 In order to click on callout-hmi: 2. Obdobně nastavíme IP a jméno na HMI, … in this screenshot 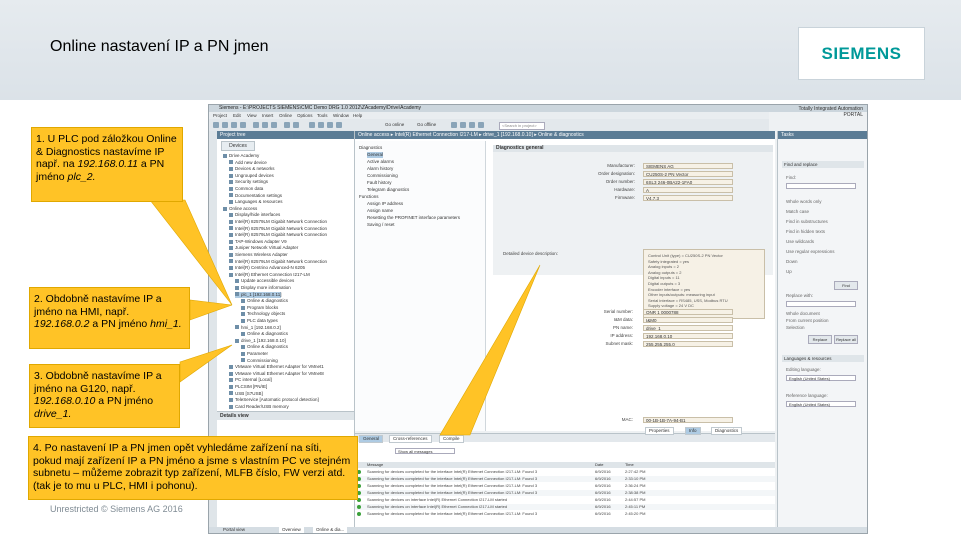, I will do `click(109, 318)`.